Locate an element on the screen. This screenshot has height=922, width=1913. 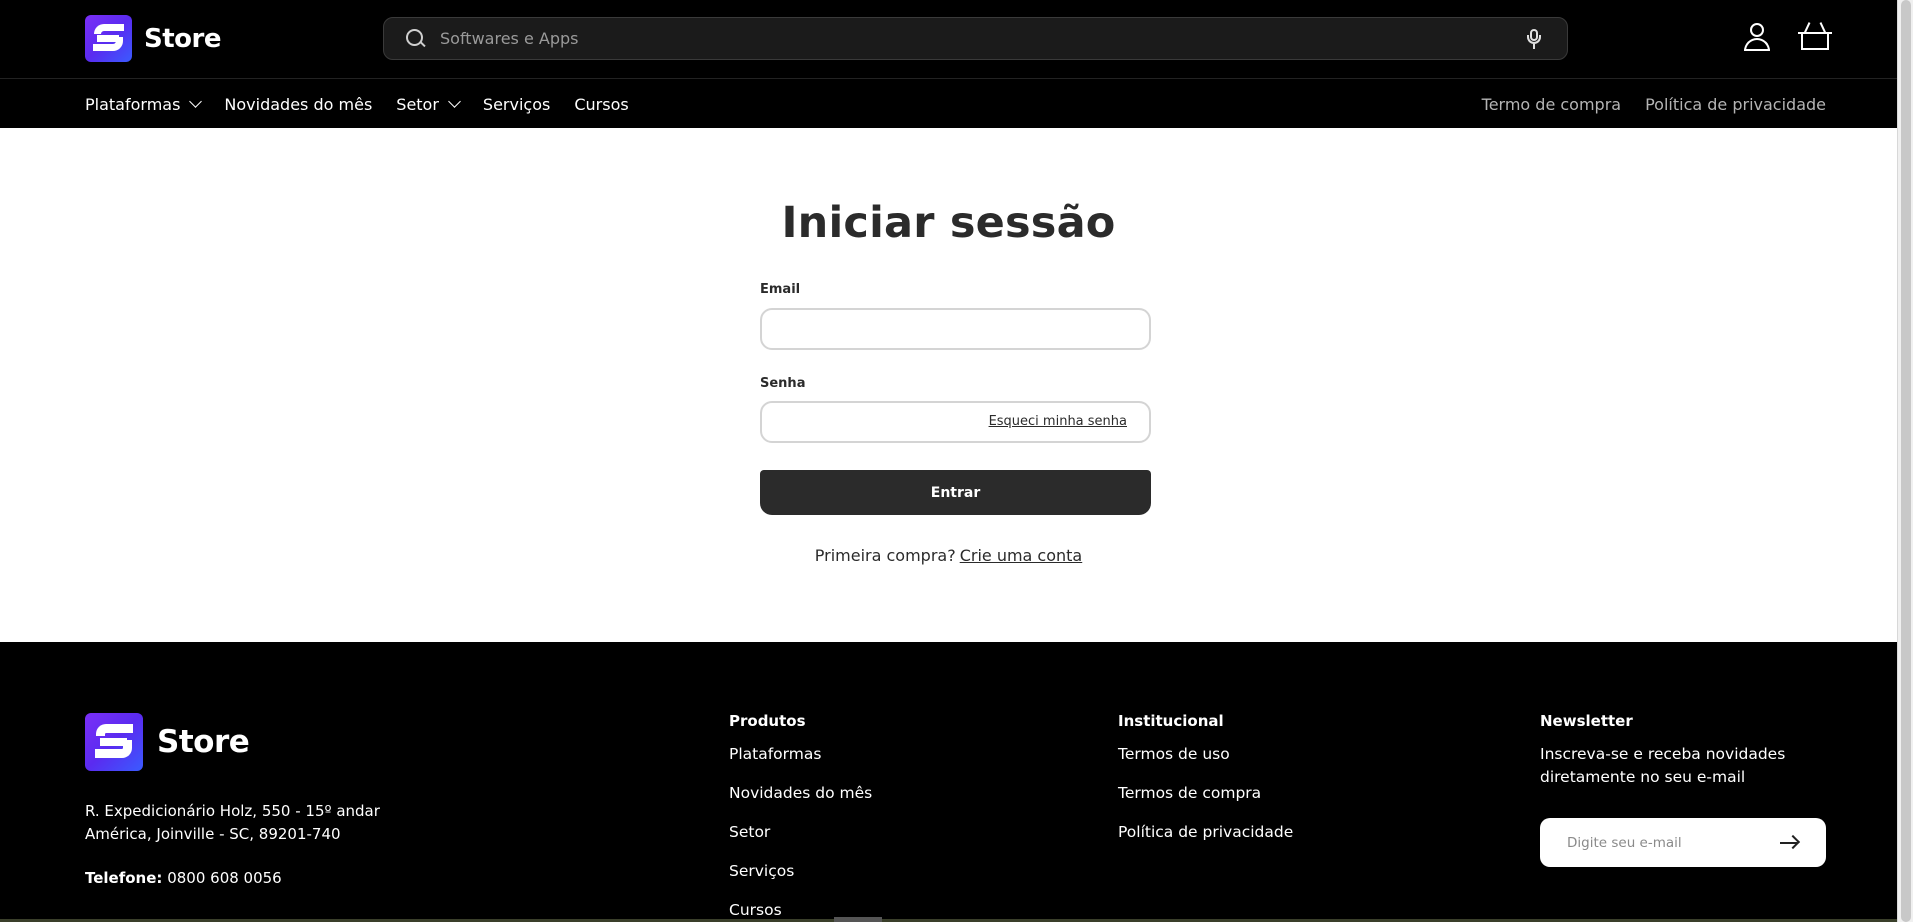
footer-link-setor: Setor is located at coordinates (800, 840).